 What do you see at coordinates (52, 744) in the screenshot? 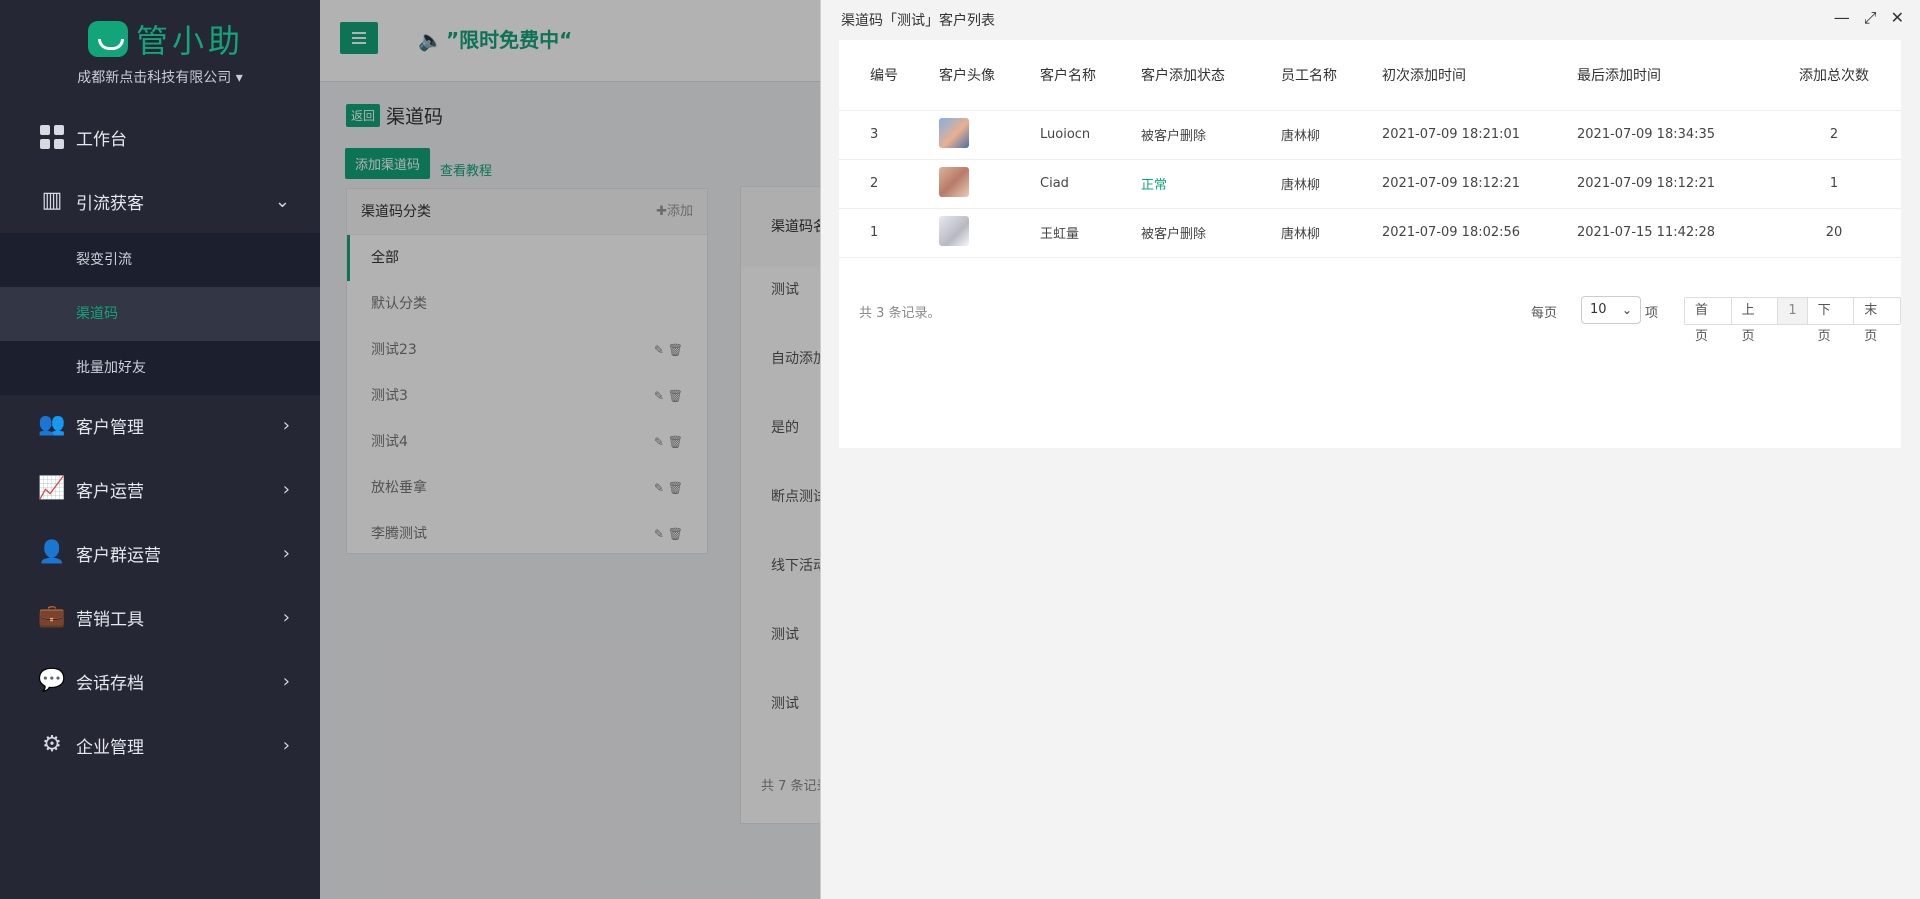
I see `gear-icon: ⚙` at bounding box center [52, 744].